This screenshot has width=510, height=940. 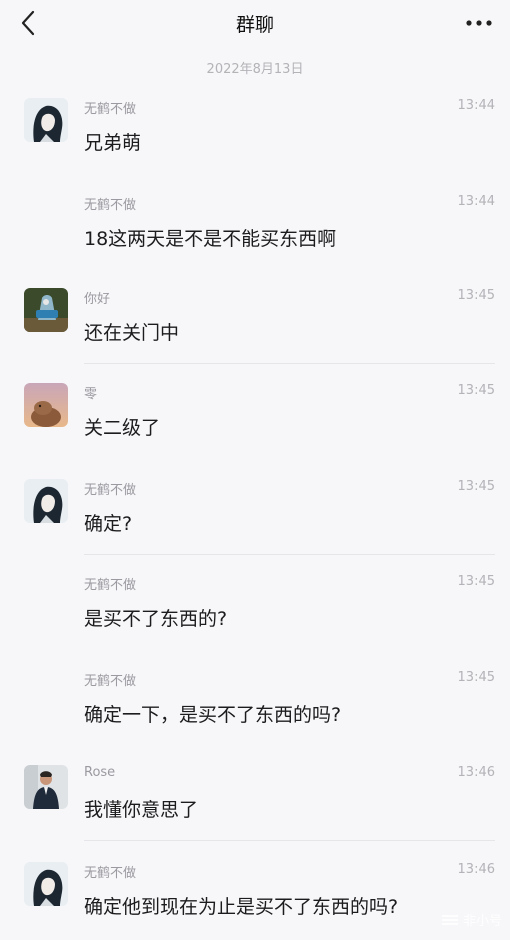 I want to click on date-divider: 2022年8月13日, so click(x=255, y=69).